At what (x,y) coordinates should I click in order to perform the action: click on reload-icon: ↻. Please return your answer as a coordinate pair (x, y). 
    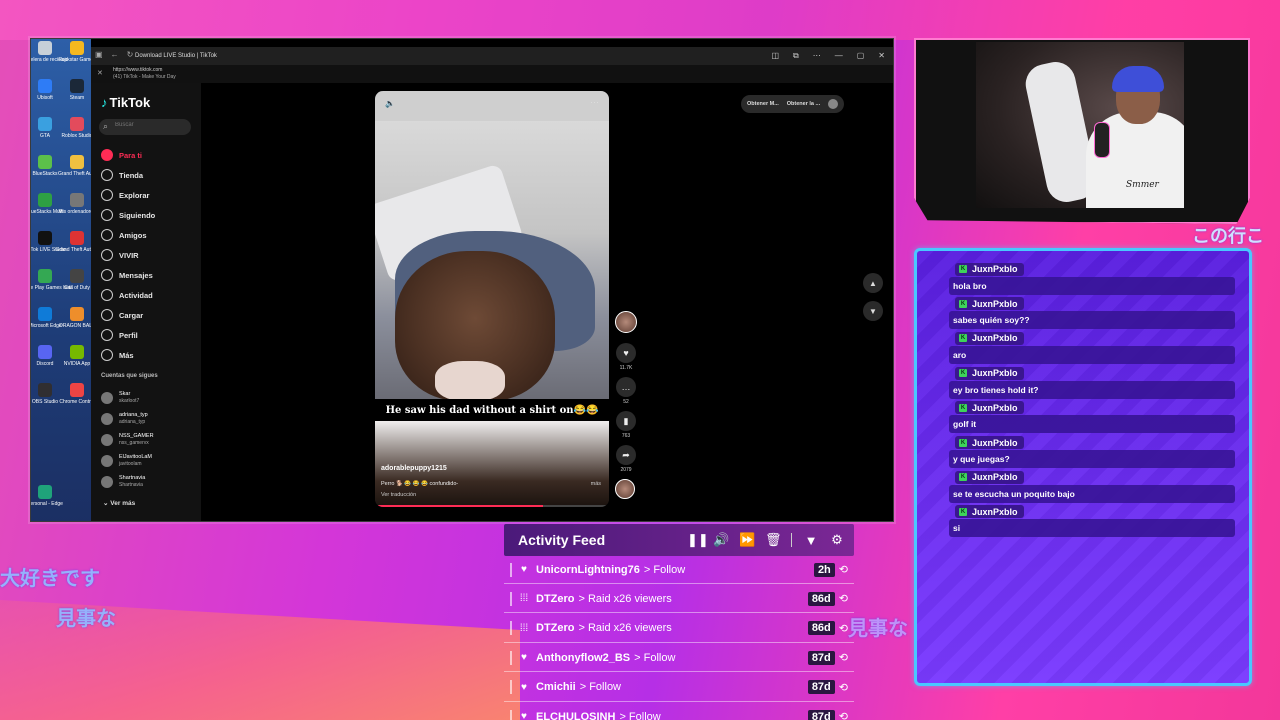
    Looking at the image, I should click on (130, 54).